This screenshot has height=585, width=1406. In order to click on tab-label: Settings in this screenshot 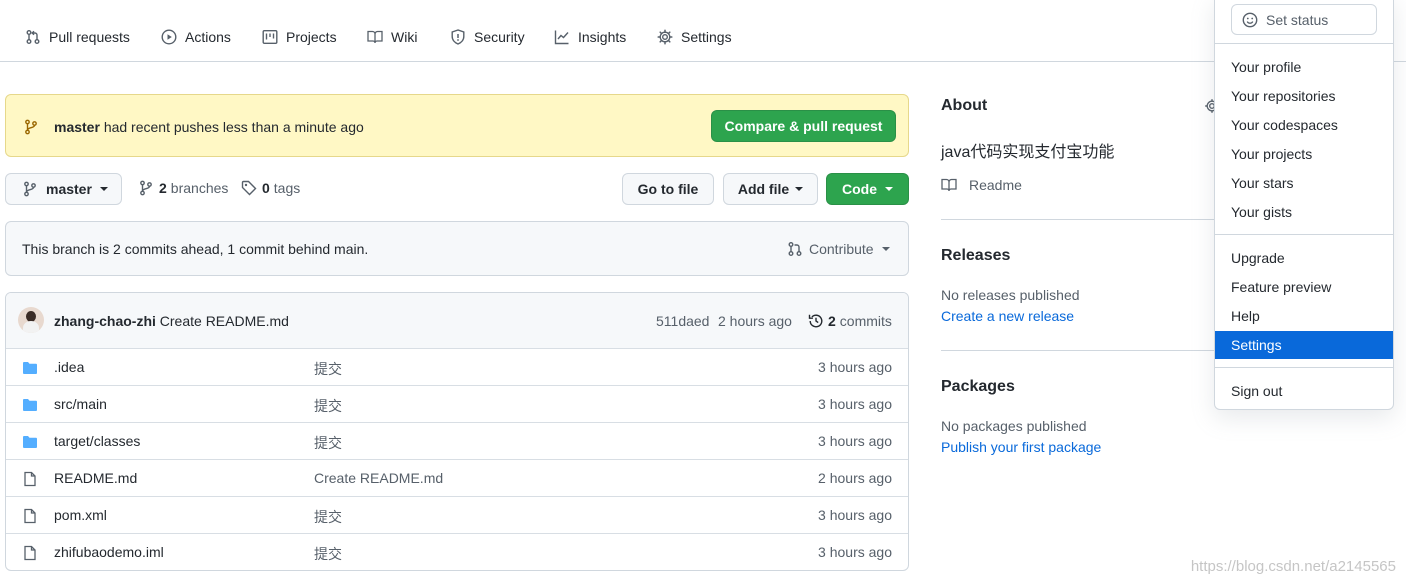, I will do `click(706, 37)`.